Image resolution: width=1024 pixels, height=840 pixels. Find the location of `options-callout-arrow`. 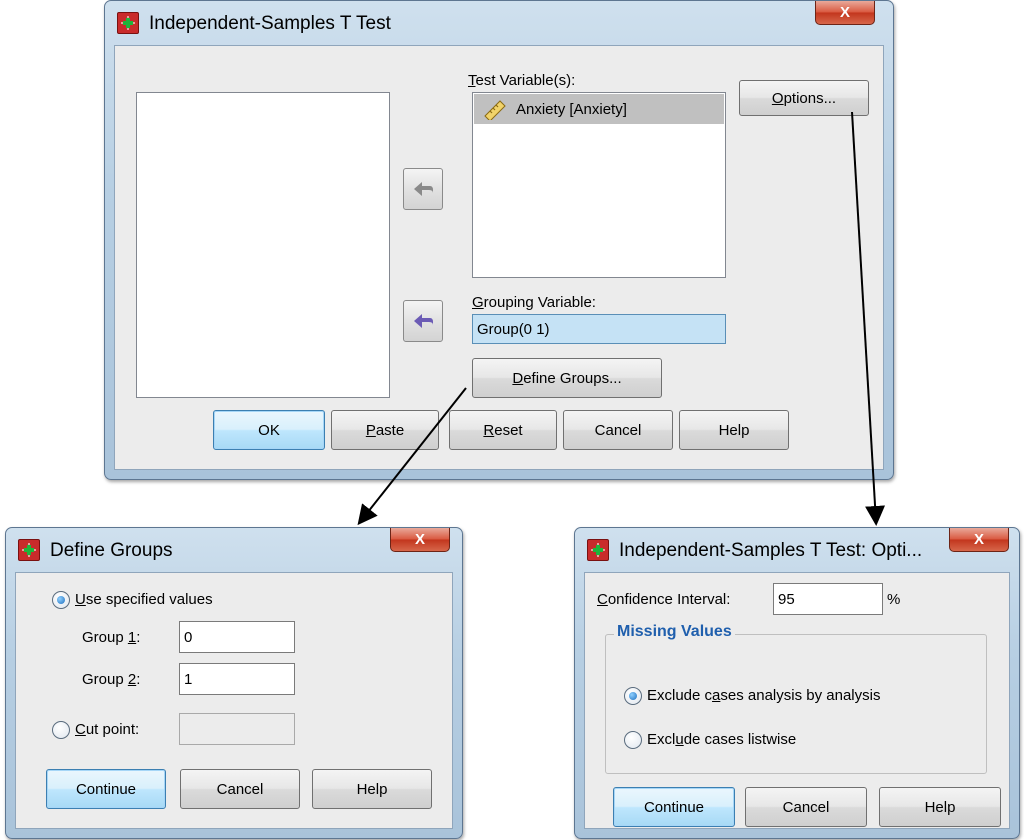

options-callout-arrow is located at coordinates (868, 318).